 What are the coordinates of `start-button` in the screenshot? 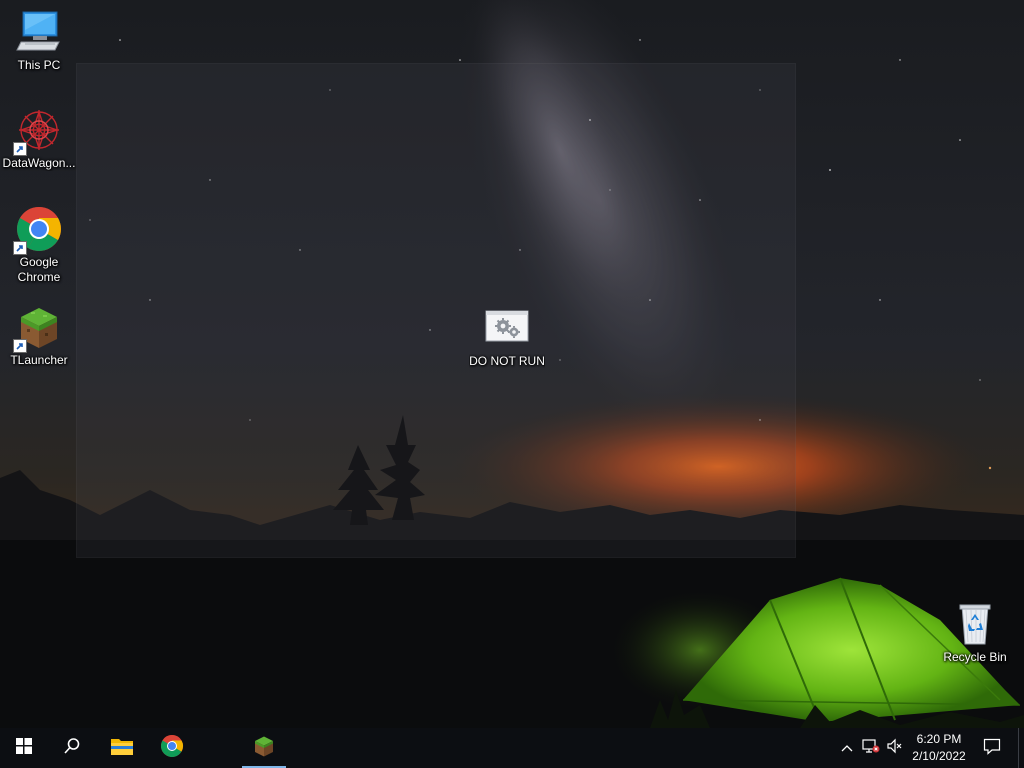 It's located at (24, 748).